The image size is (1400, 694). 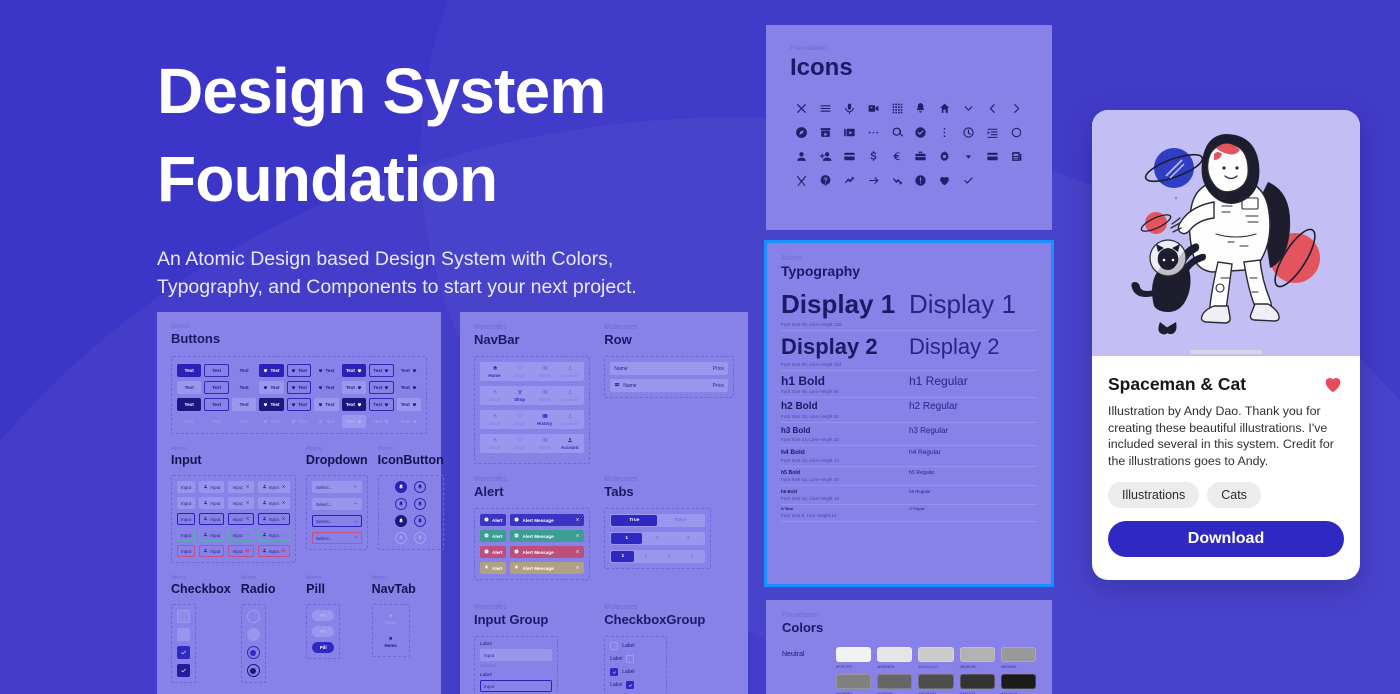 I want to click on more-horiz-icon, so click(x=873, y=132).